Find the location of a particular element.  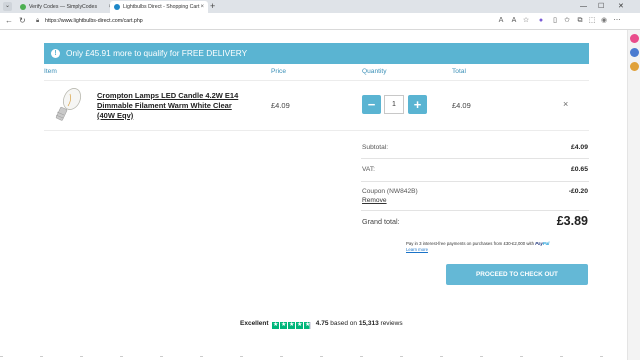

minimize-button: — is located at coordinates (583, 6).